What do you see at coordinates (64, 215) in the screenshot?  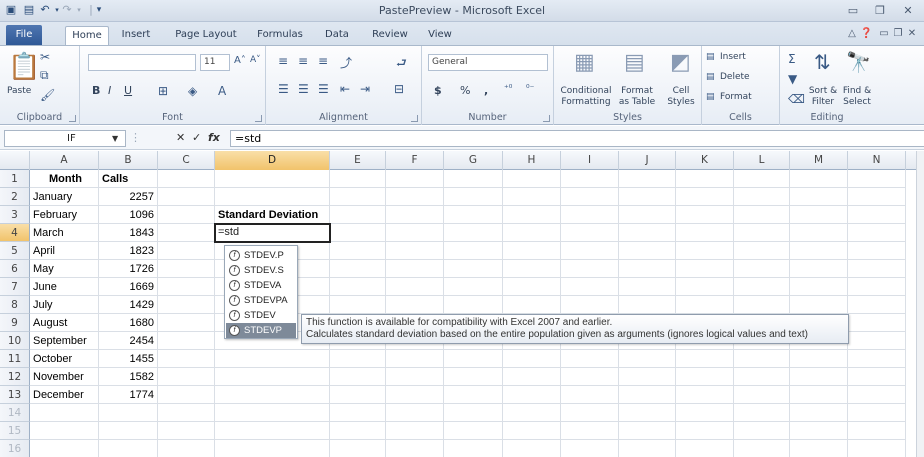 I see `cell-month: February` at bounding box center [64, 215].